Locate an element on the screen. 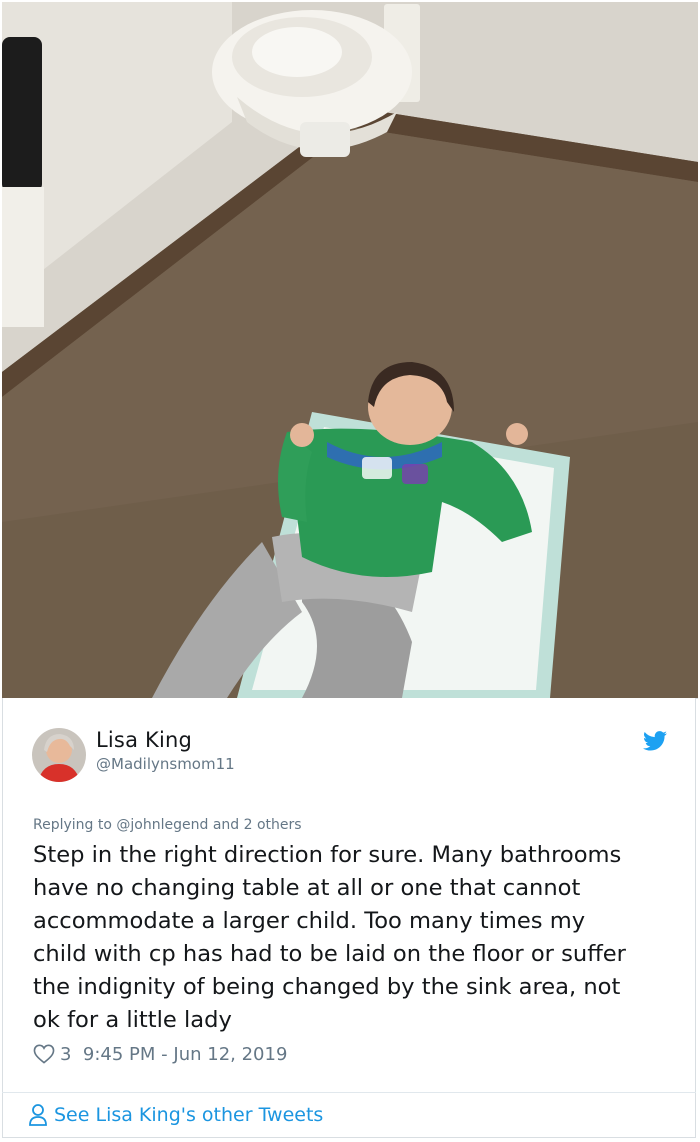  twitter-bird-icon is located at coordinates (655, 741).